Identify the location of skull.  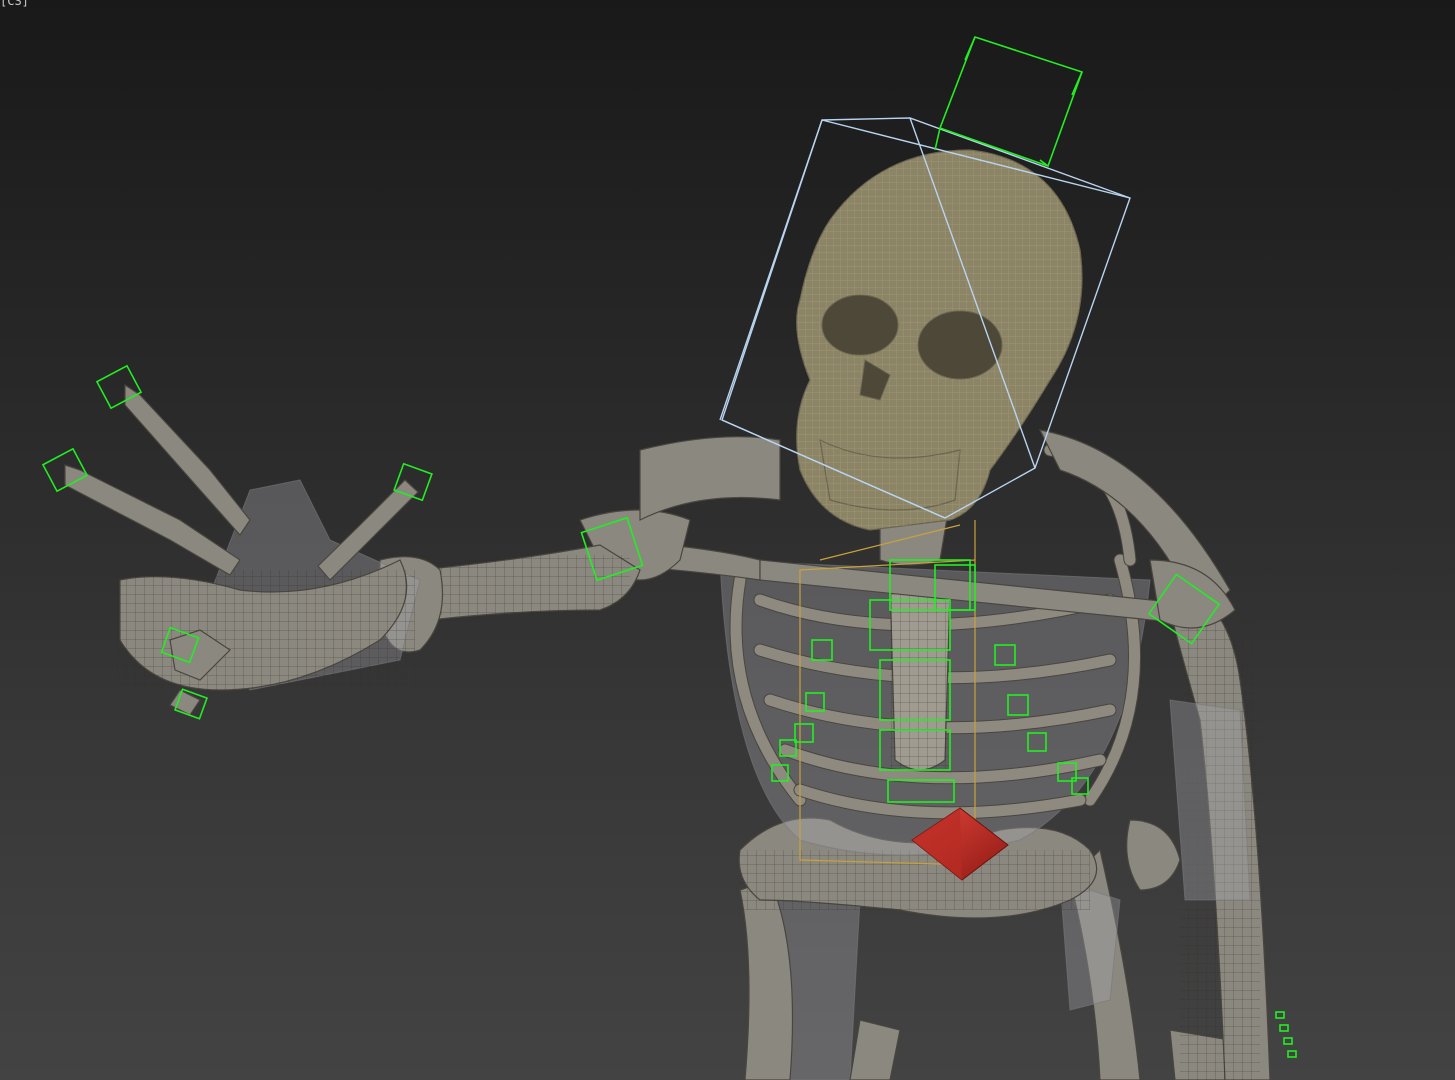
(939, 340).